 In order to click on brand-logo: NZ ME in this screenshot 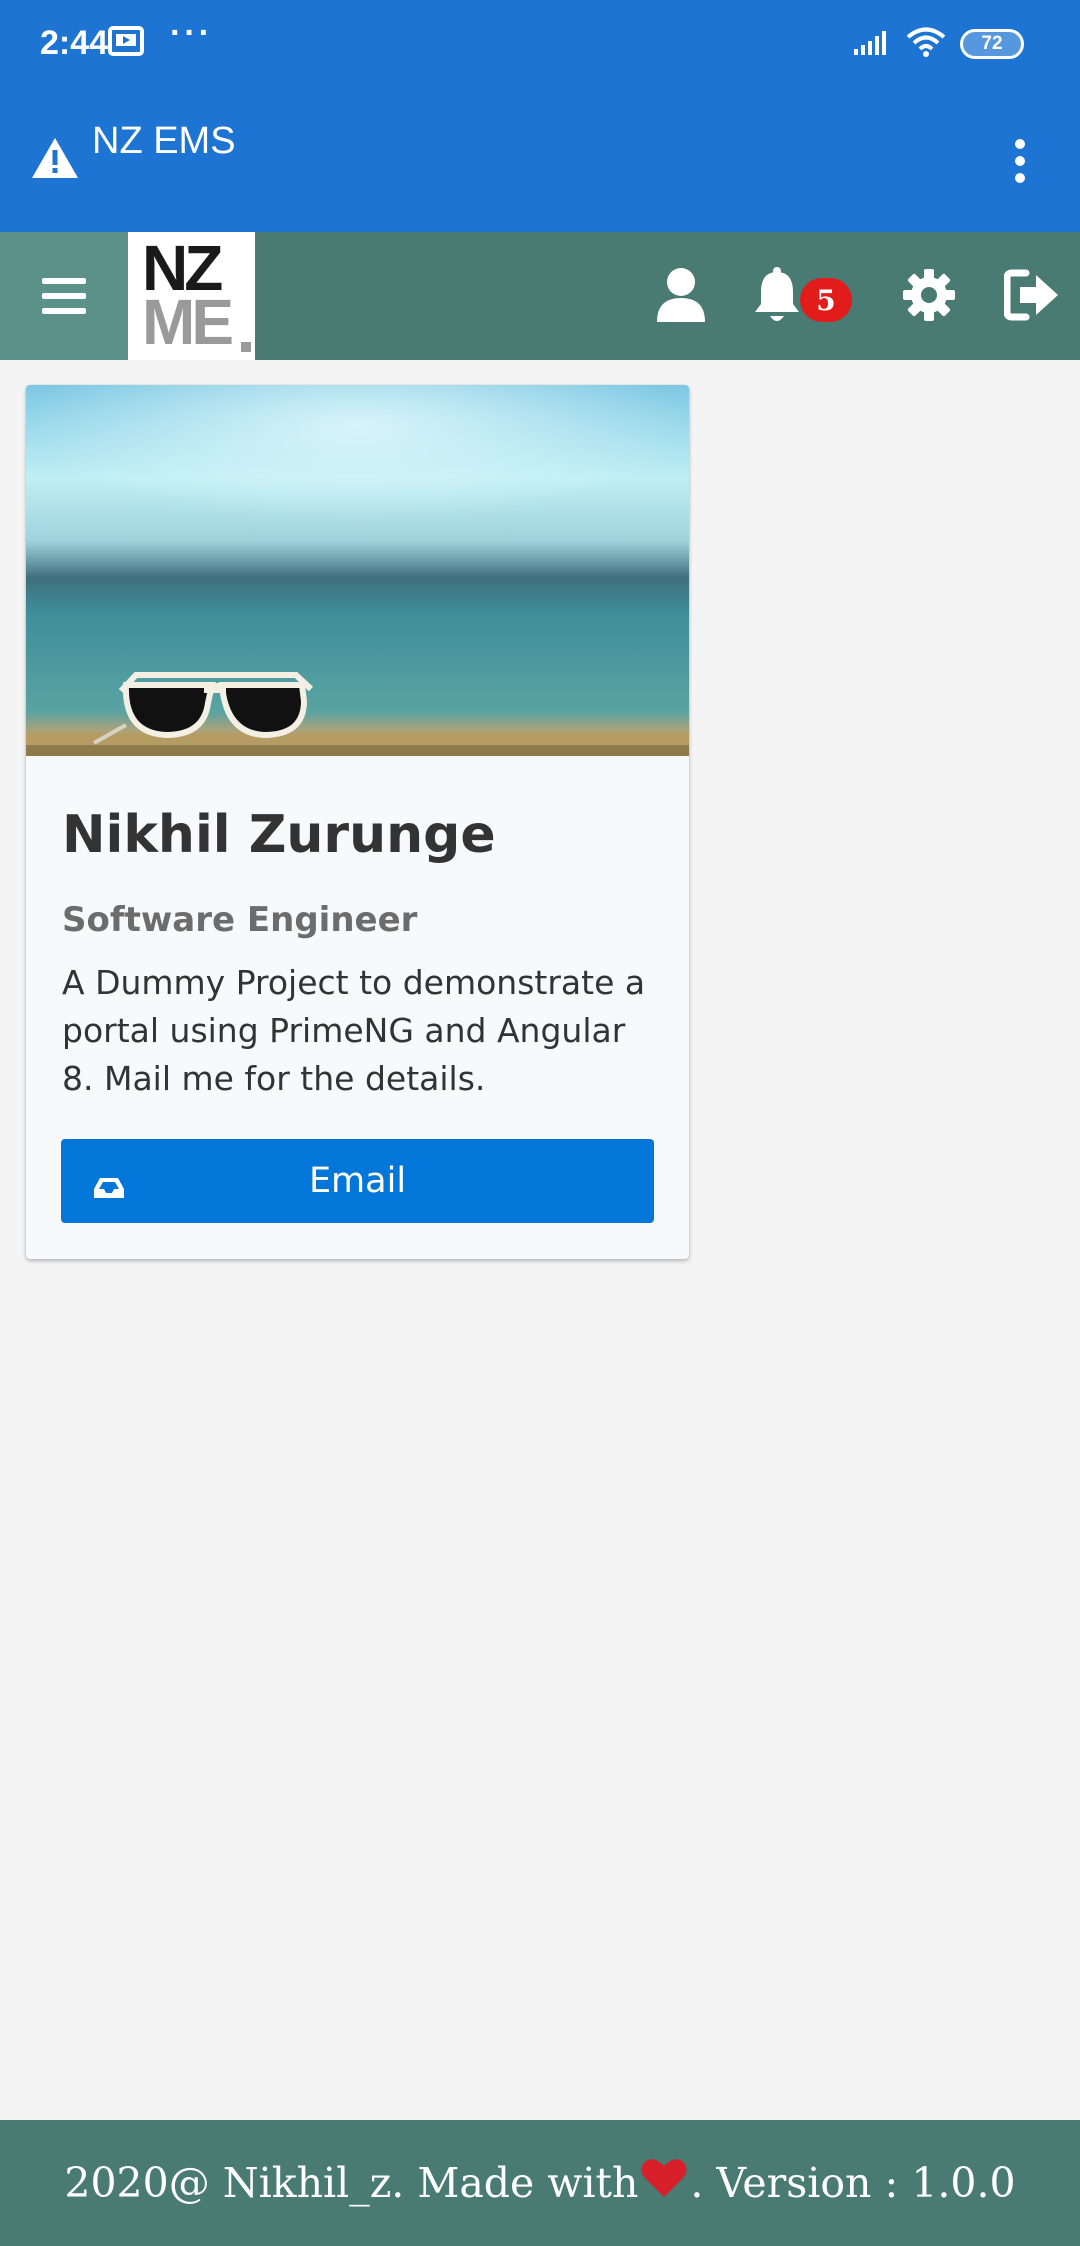, I will do `click(191, 296)`.